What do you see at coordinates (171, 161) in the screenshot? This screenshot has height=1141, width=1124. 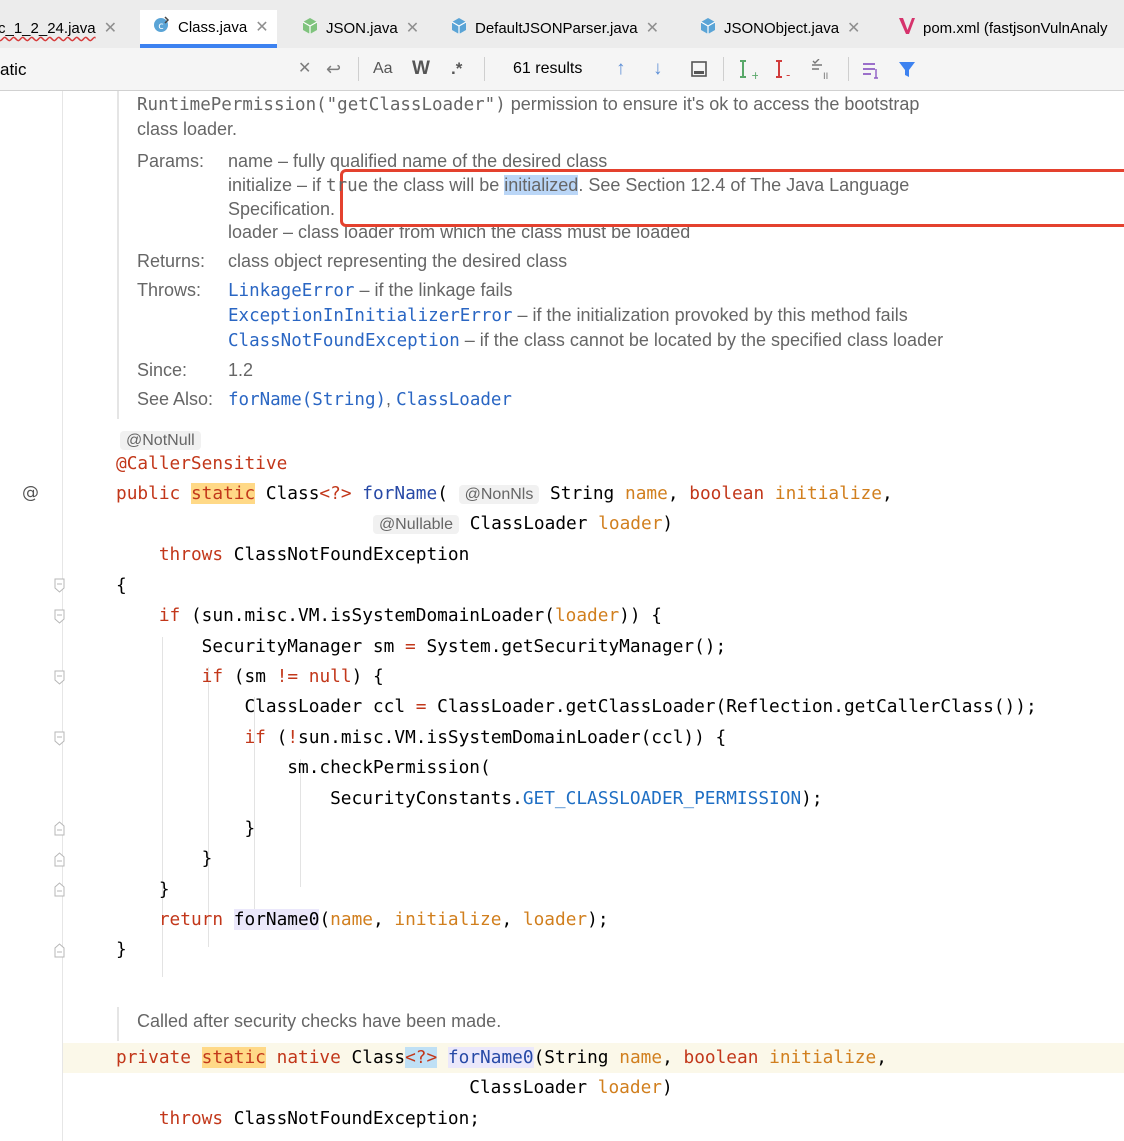 I see `params-label: Params:` at bounding box center [171, 161].